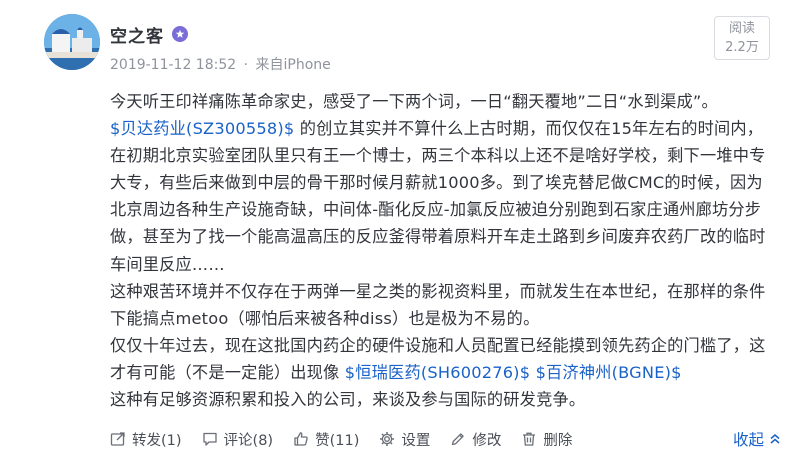 This screenshot has width=800, height=470. What do you see at coordinates (248, 440) in the screenshot?
I see `comment-label: 评论(8)` at bounding box center [248, 440].